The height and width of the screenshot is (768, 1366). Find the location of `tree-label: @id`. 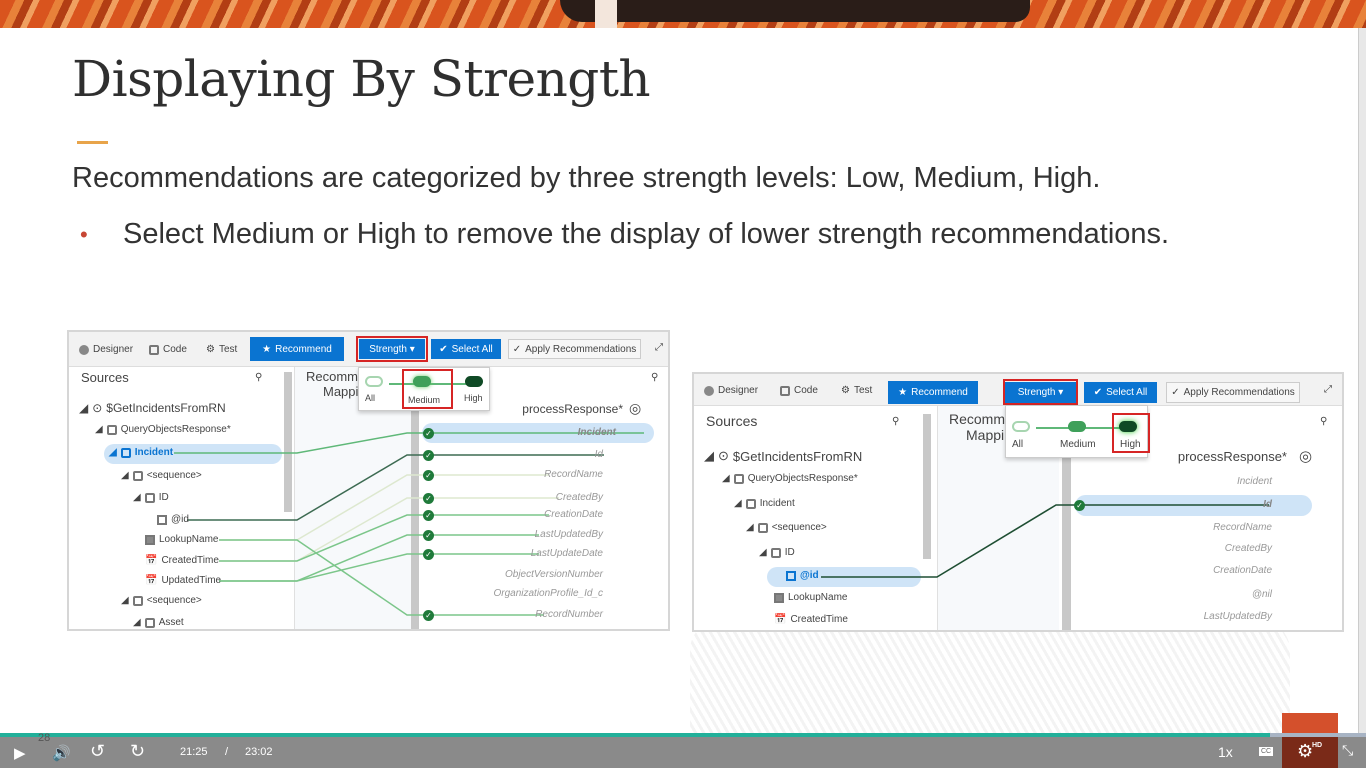

tree-label: @id is located at coordinates (180, 519).